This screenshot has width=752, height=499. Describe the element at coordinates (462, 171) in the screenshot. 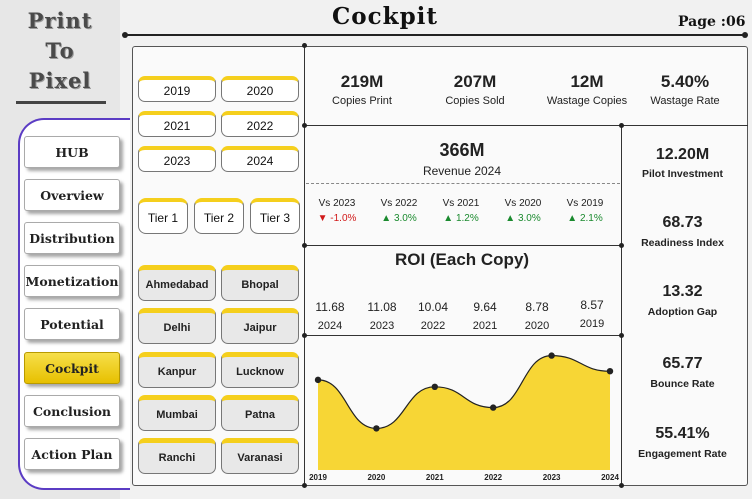

I see `revenue-label: Revenue 2024` at that location.